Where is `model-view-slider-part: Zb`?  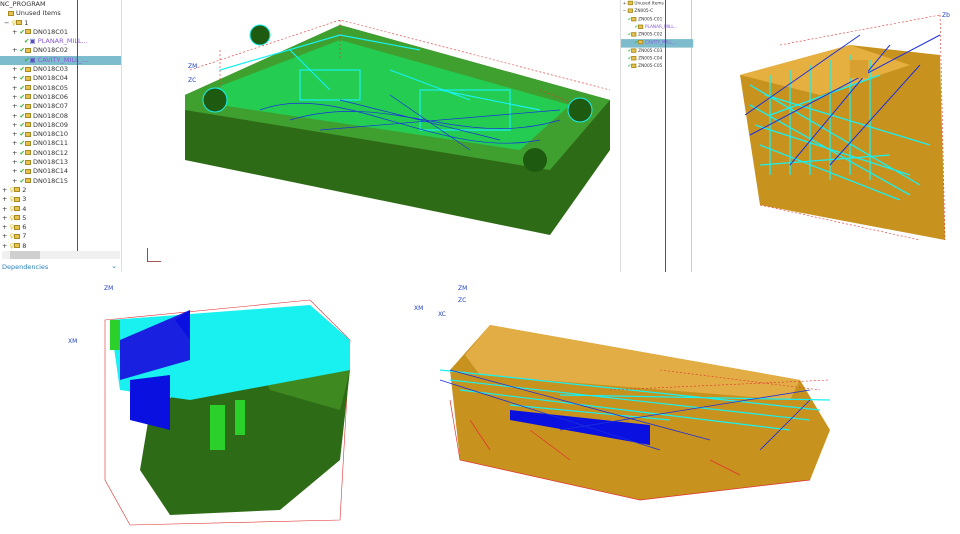
model-view-slider-part: Zb is located at coordinates (842, 127).